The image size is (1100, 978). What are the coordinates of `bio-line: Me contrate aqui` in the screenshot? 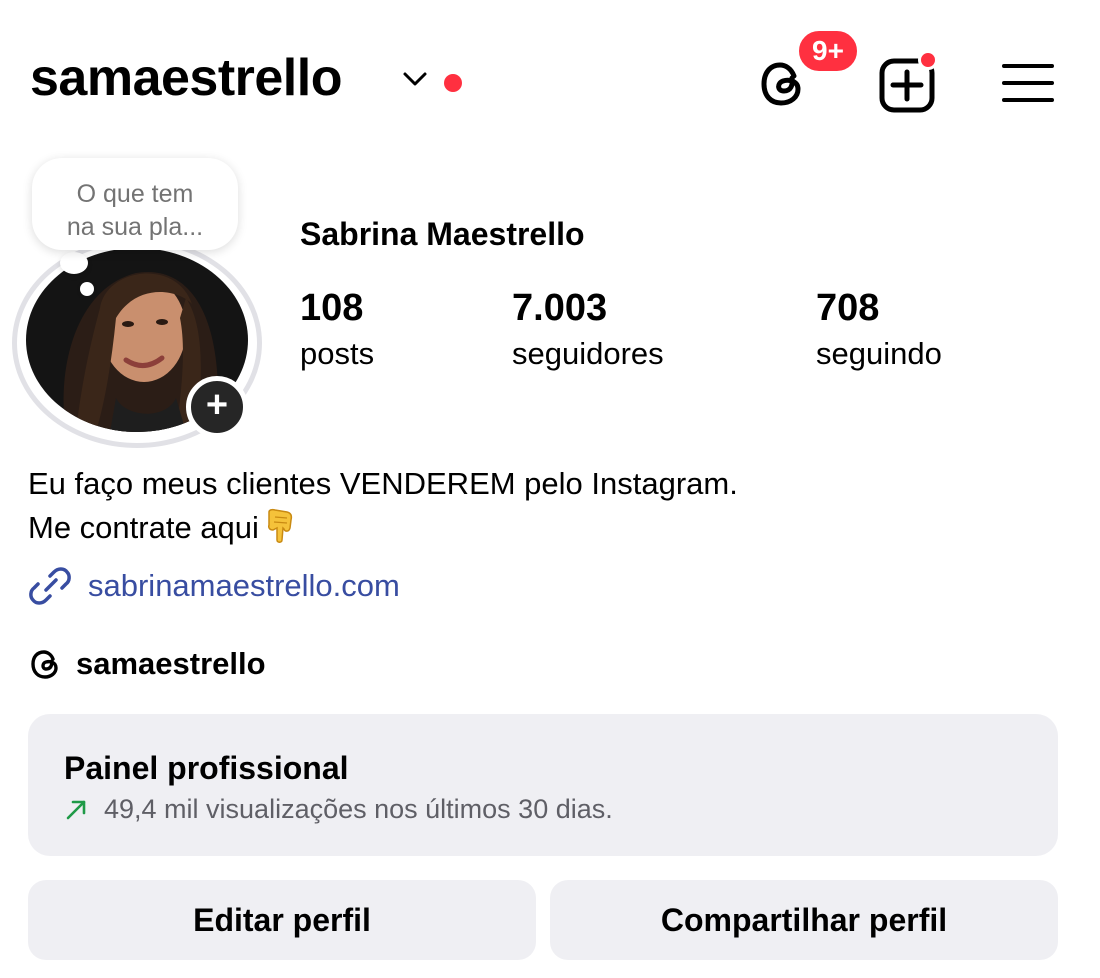 It's located at (383, 528).